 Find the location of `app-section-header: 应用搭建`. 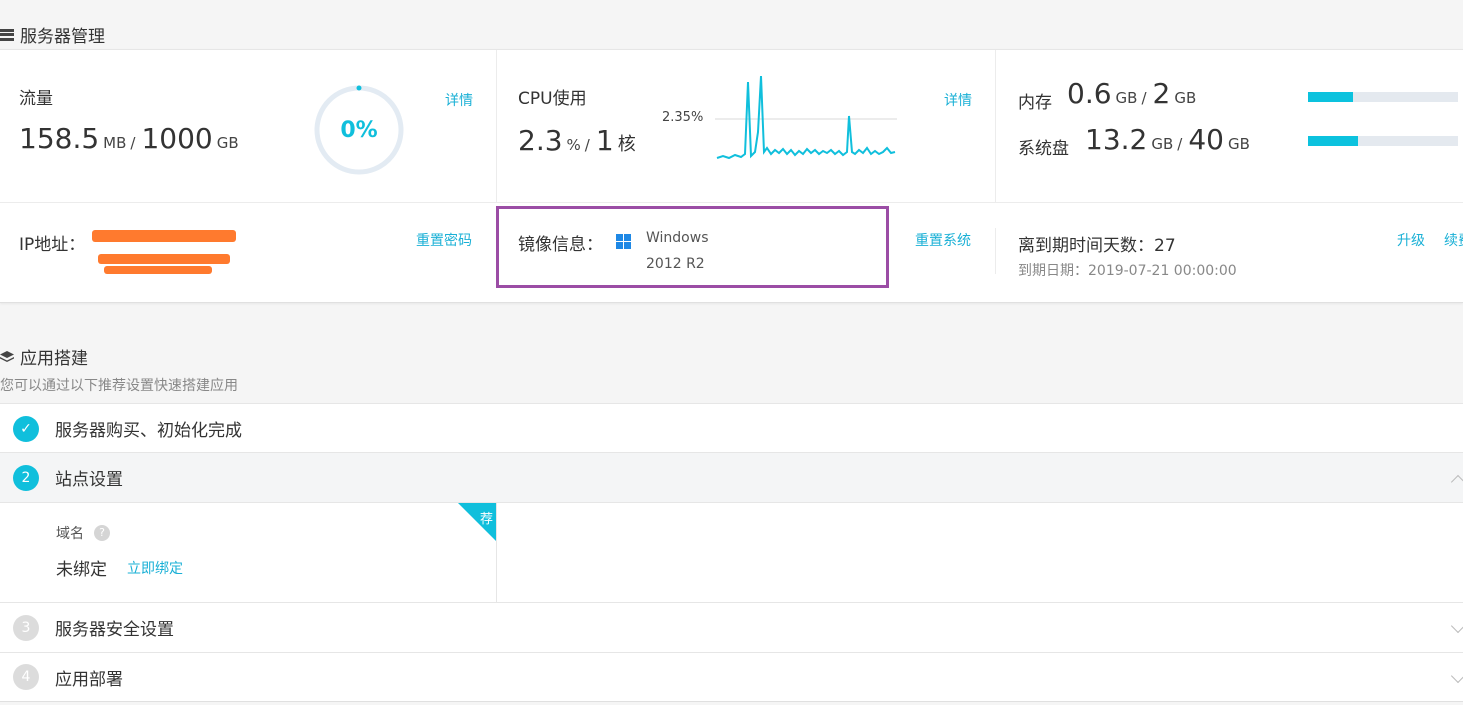

app-section-header: 应用搭建 is located at coordinates (44, 356).